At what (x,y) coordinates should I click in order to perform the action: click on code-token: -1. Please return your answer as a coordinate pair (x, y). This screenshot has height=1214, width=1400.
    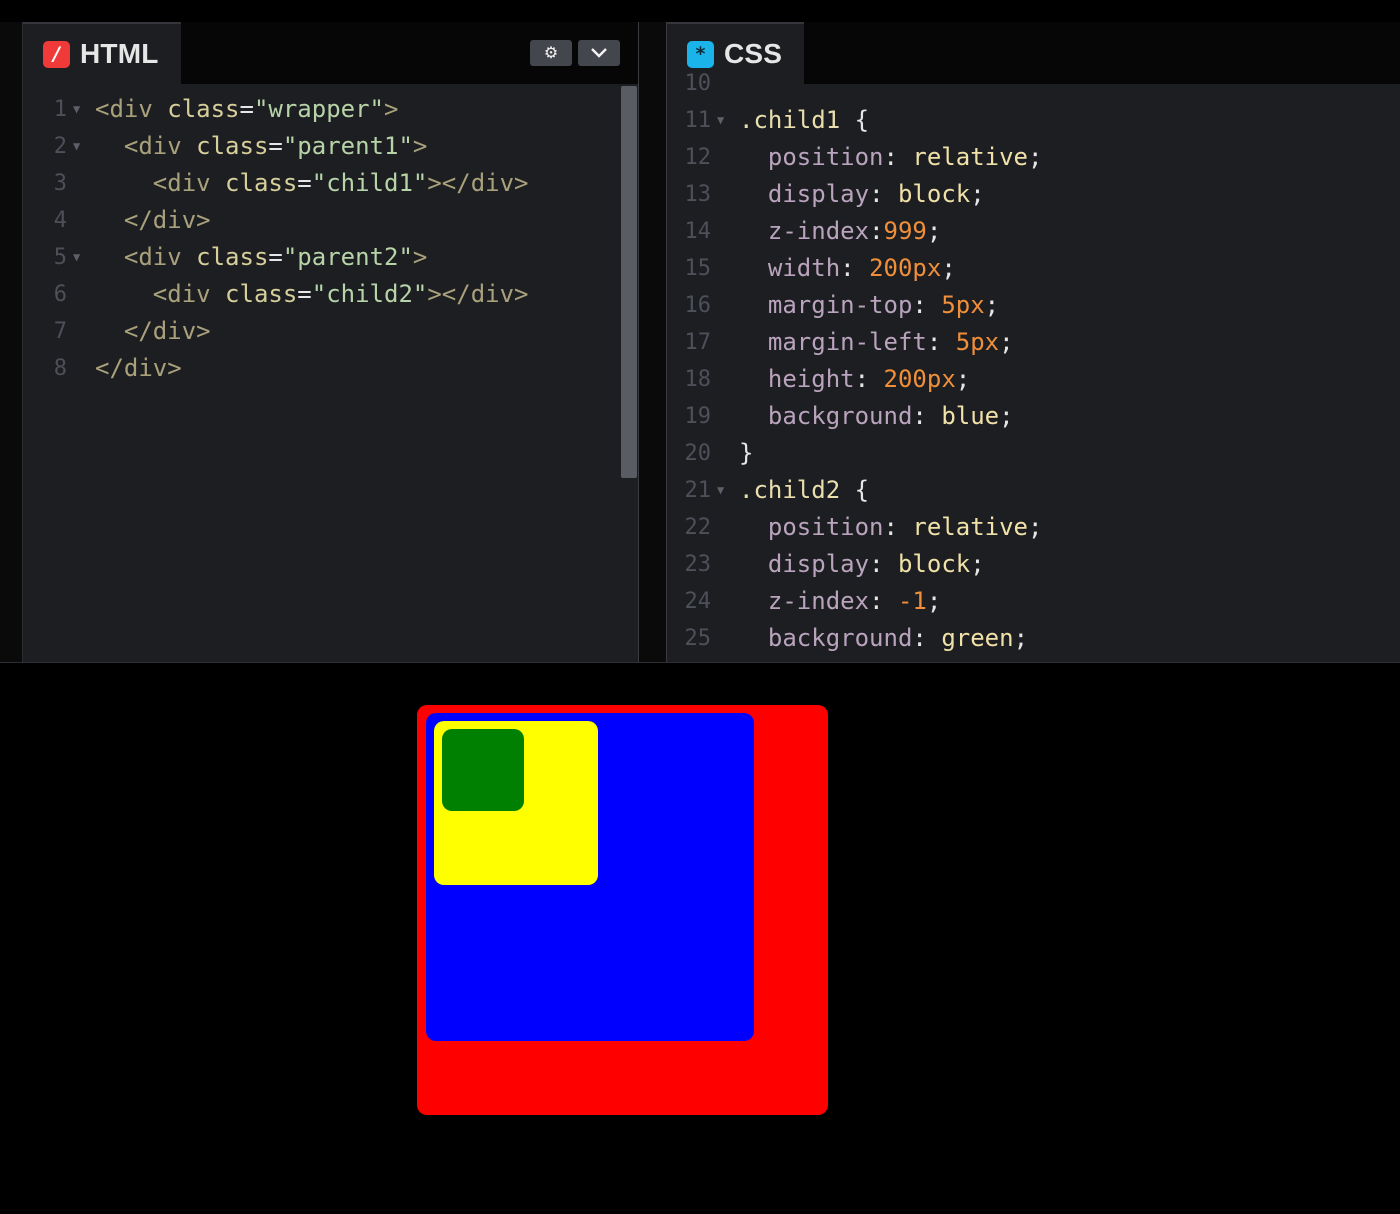
    Looking at the image, I should click on (912, 601).